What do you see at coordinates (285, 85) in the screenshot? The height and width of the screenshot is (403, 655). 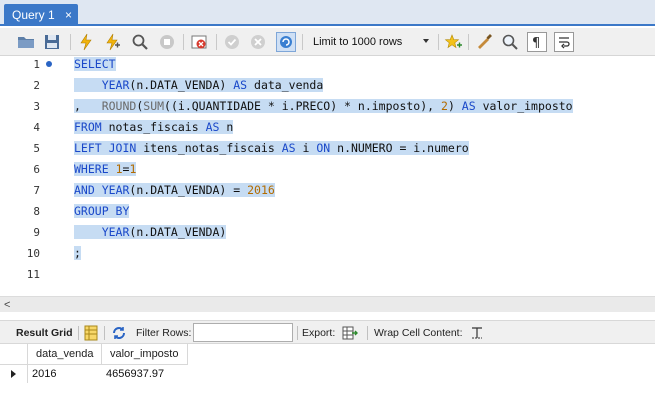 I see `code-token: data_venda` at bounding box center [285, 85].